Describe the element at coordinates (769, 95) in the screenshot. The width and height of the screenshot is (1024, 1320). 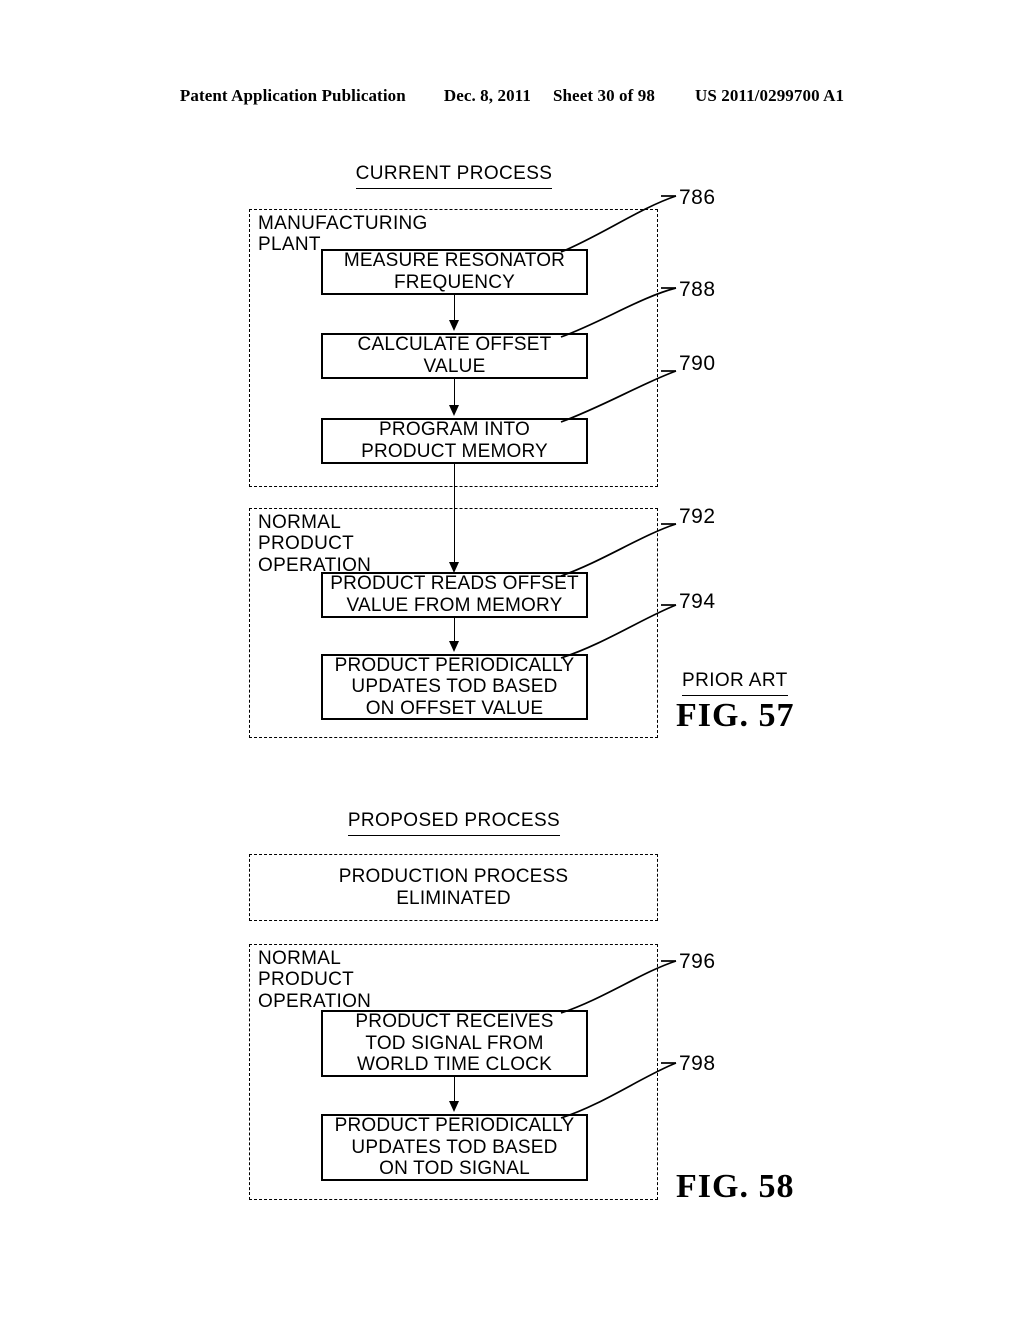
I see `header-patent-number: US 2011/0299700 A1` at that location.